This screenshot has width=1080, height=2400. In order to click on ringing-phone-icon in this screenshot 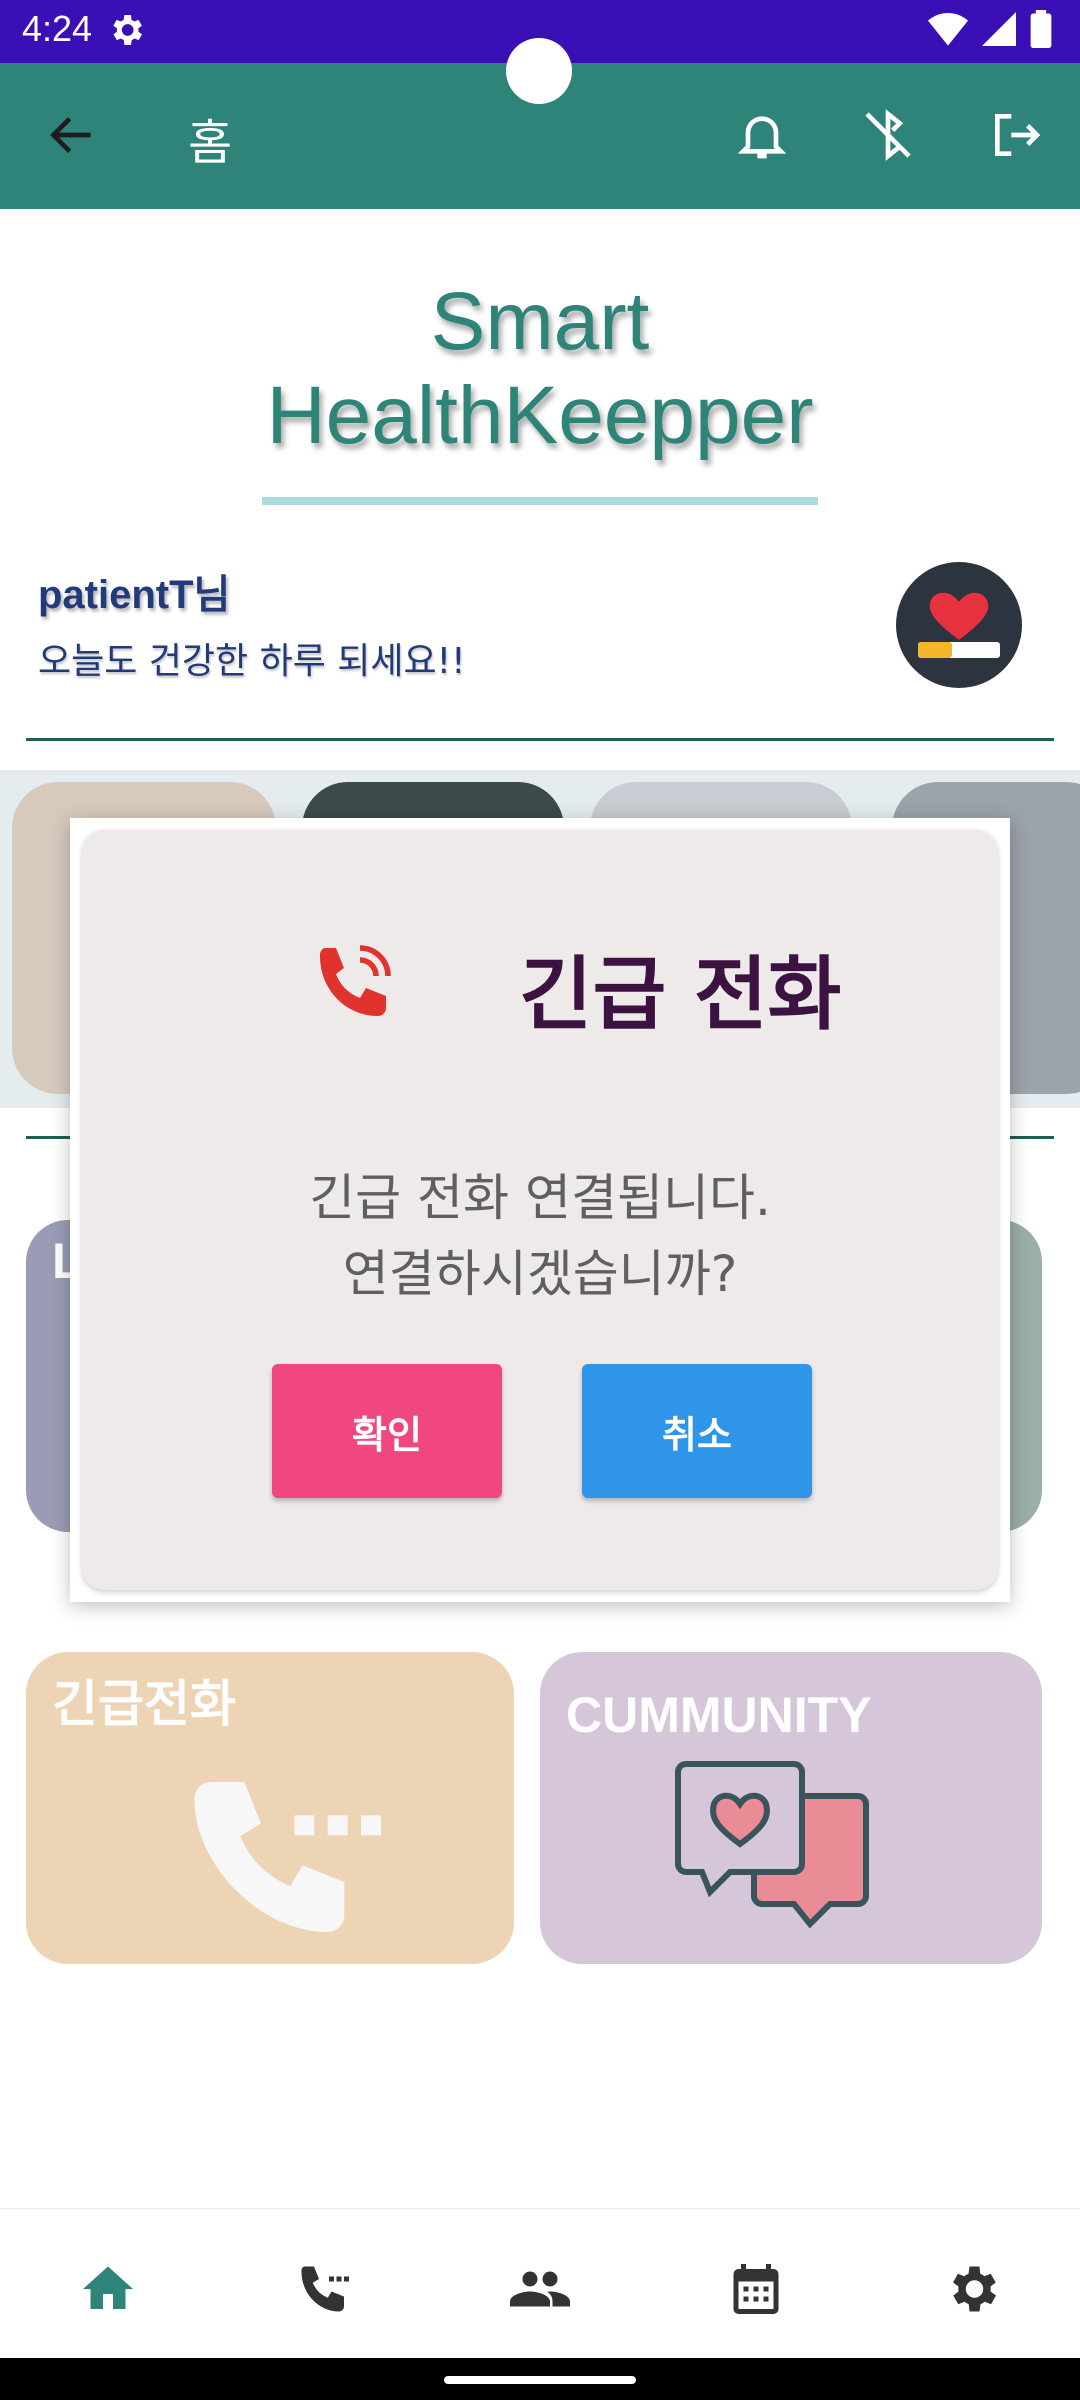, I will do `click(355, 980)`.